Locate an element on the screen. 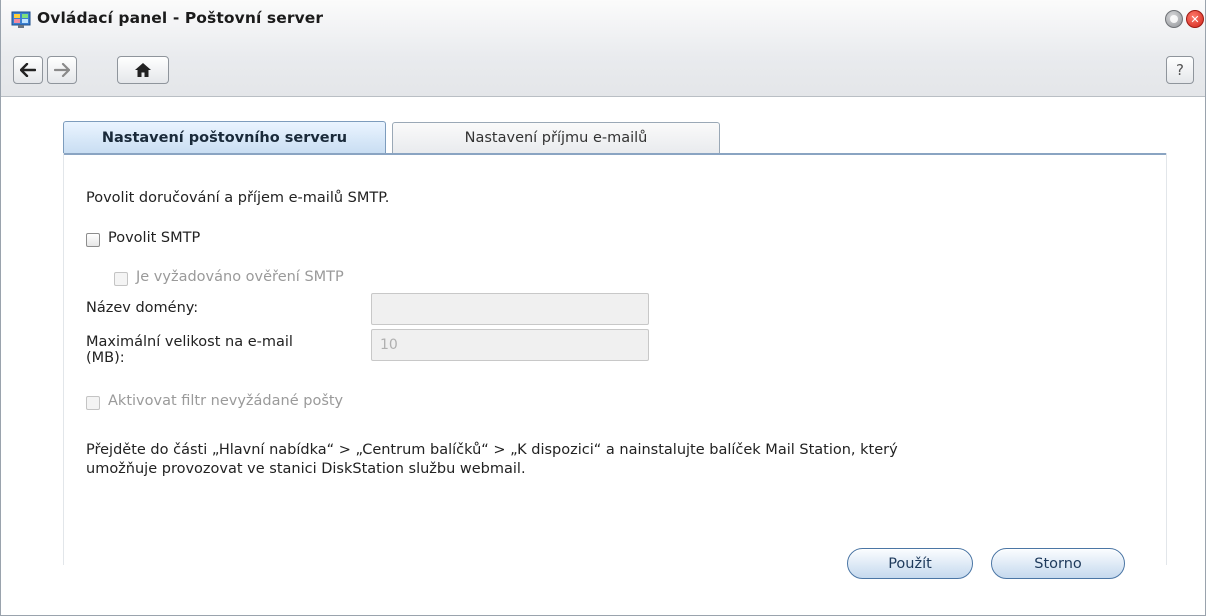 Image resolution: width=1206 pixels, height=616 pixels. forward-button is located at coordinates (62, 70).